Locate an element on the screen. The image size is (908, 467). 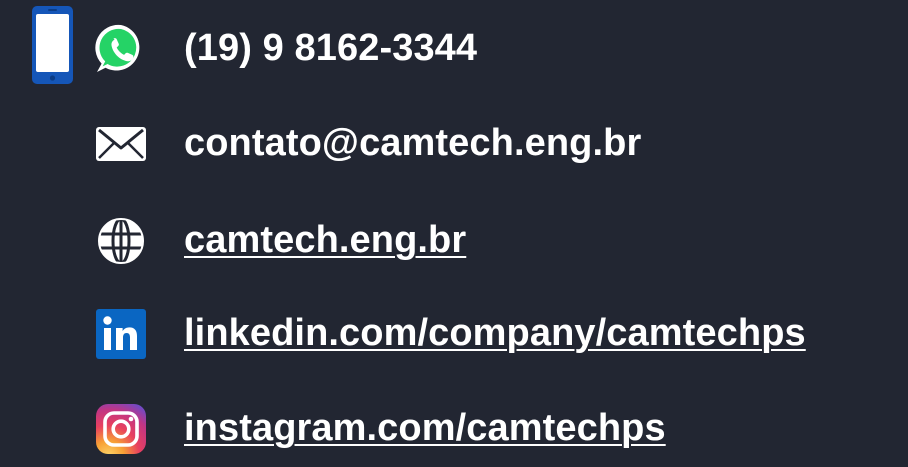
contact-row-instagram: instagram.com/camtechps is located at coordinates (454, 430).